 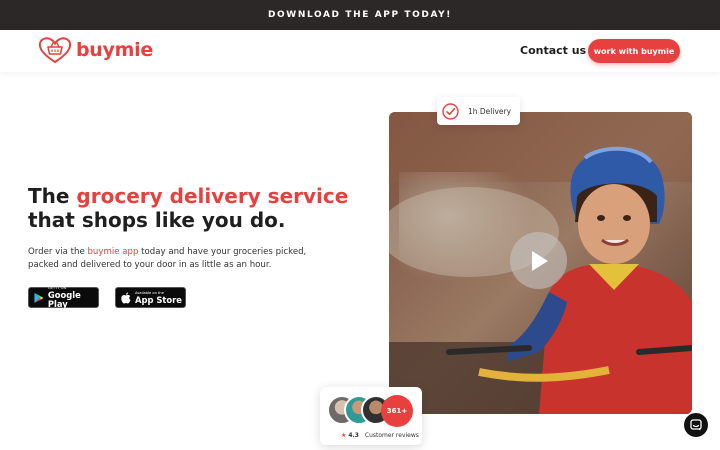 What do you see at coordinates (490, 111) in the screenshot?
I see `delivery-badge-label: 1h Delivery` at bounding box center [490, 111].